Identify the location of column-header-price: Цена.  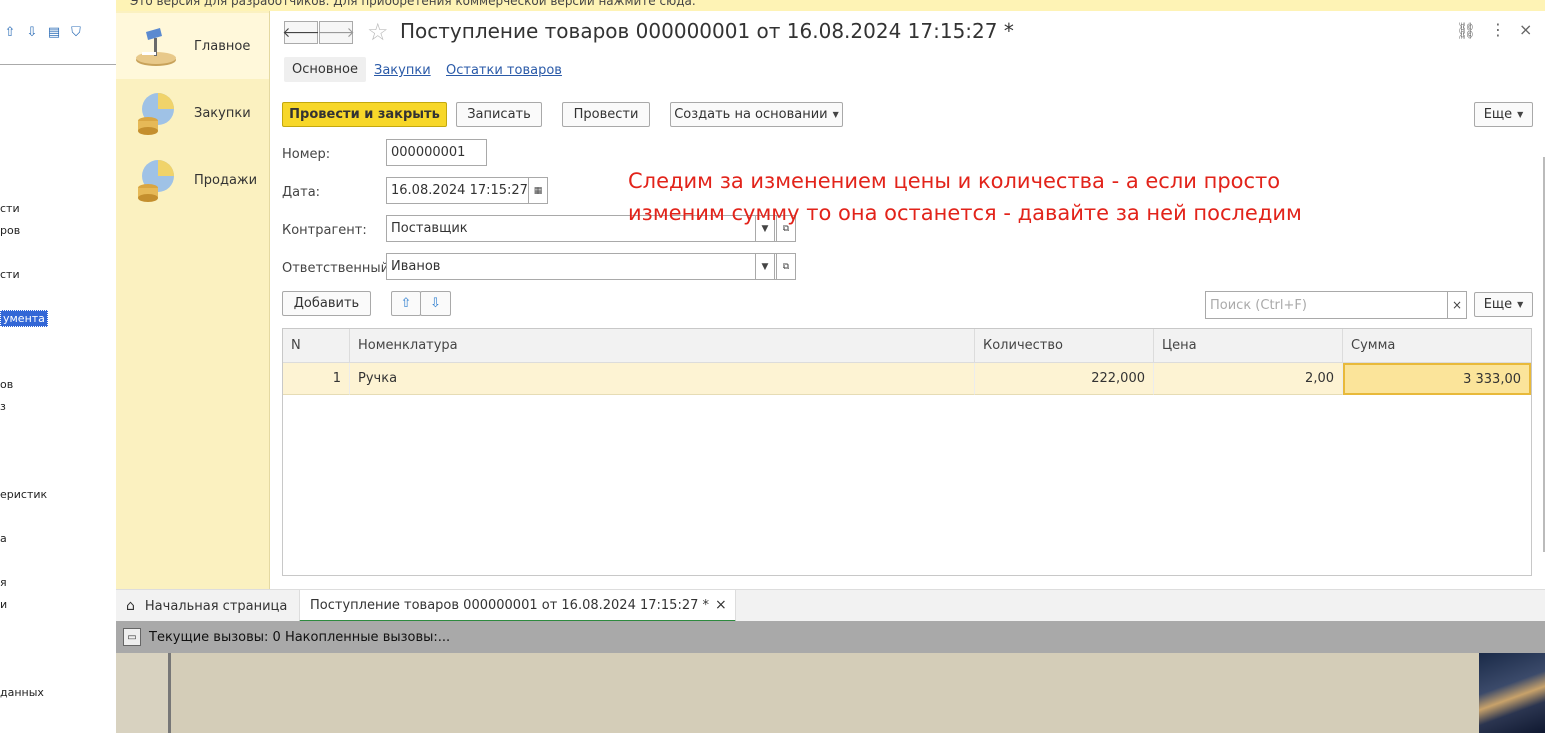
(1248, 346).